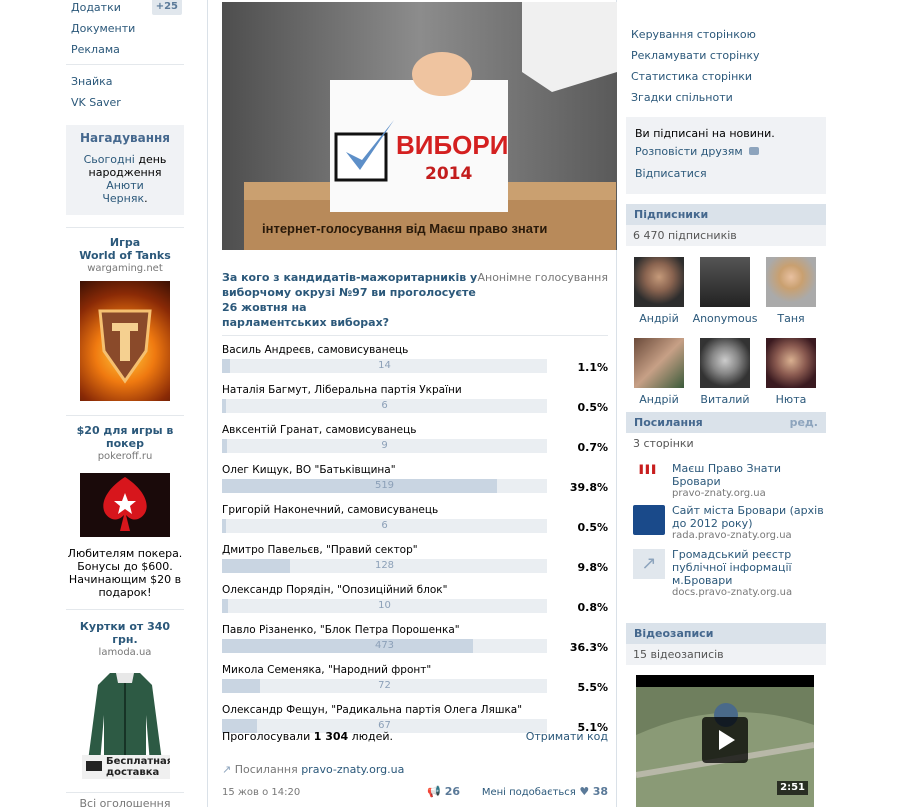 The image size is (907, 807). Describe the element at coordinates (319, 430) in the screenshot. I see `poll-option-name: Авксентій Гранат, самовисуванець` at that location.